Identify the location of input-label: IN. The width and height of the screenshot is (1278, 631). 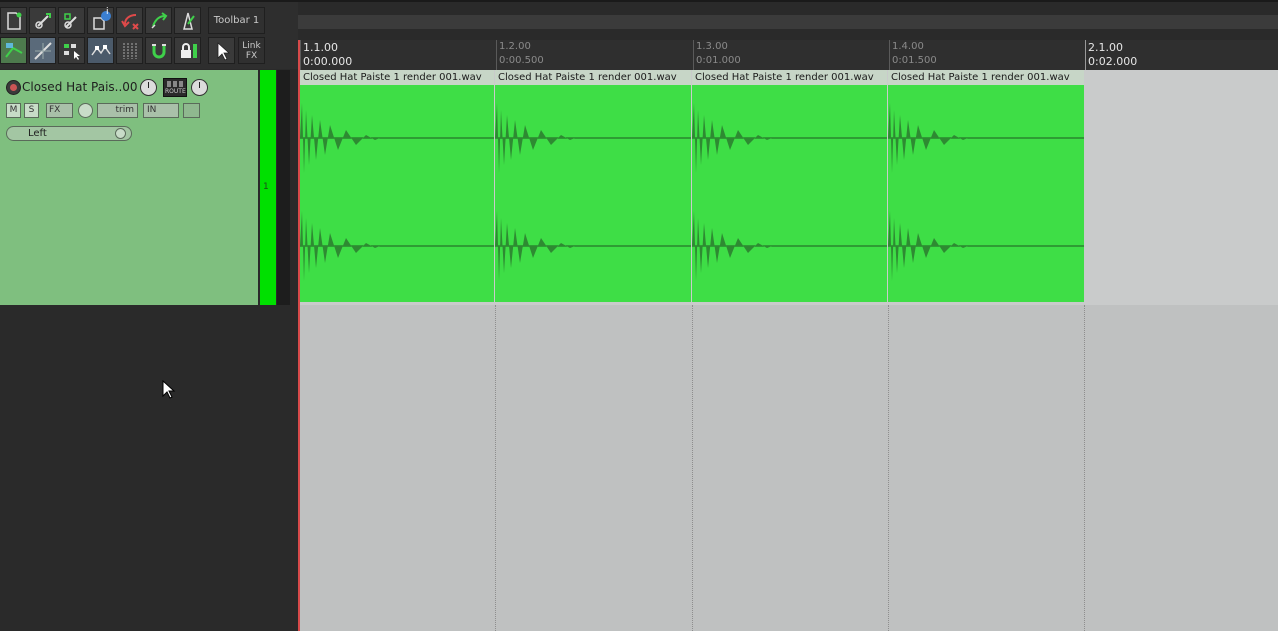
(152, 110).